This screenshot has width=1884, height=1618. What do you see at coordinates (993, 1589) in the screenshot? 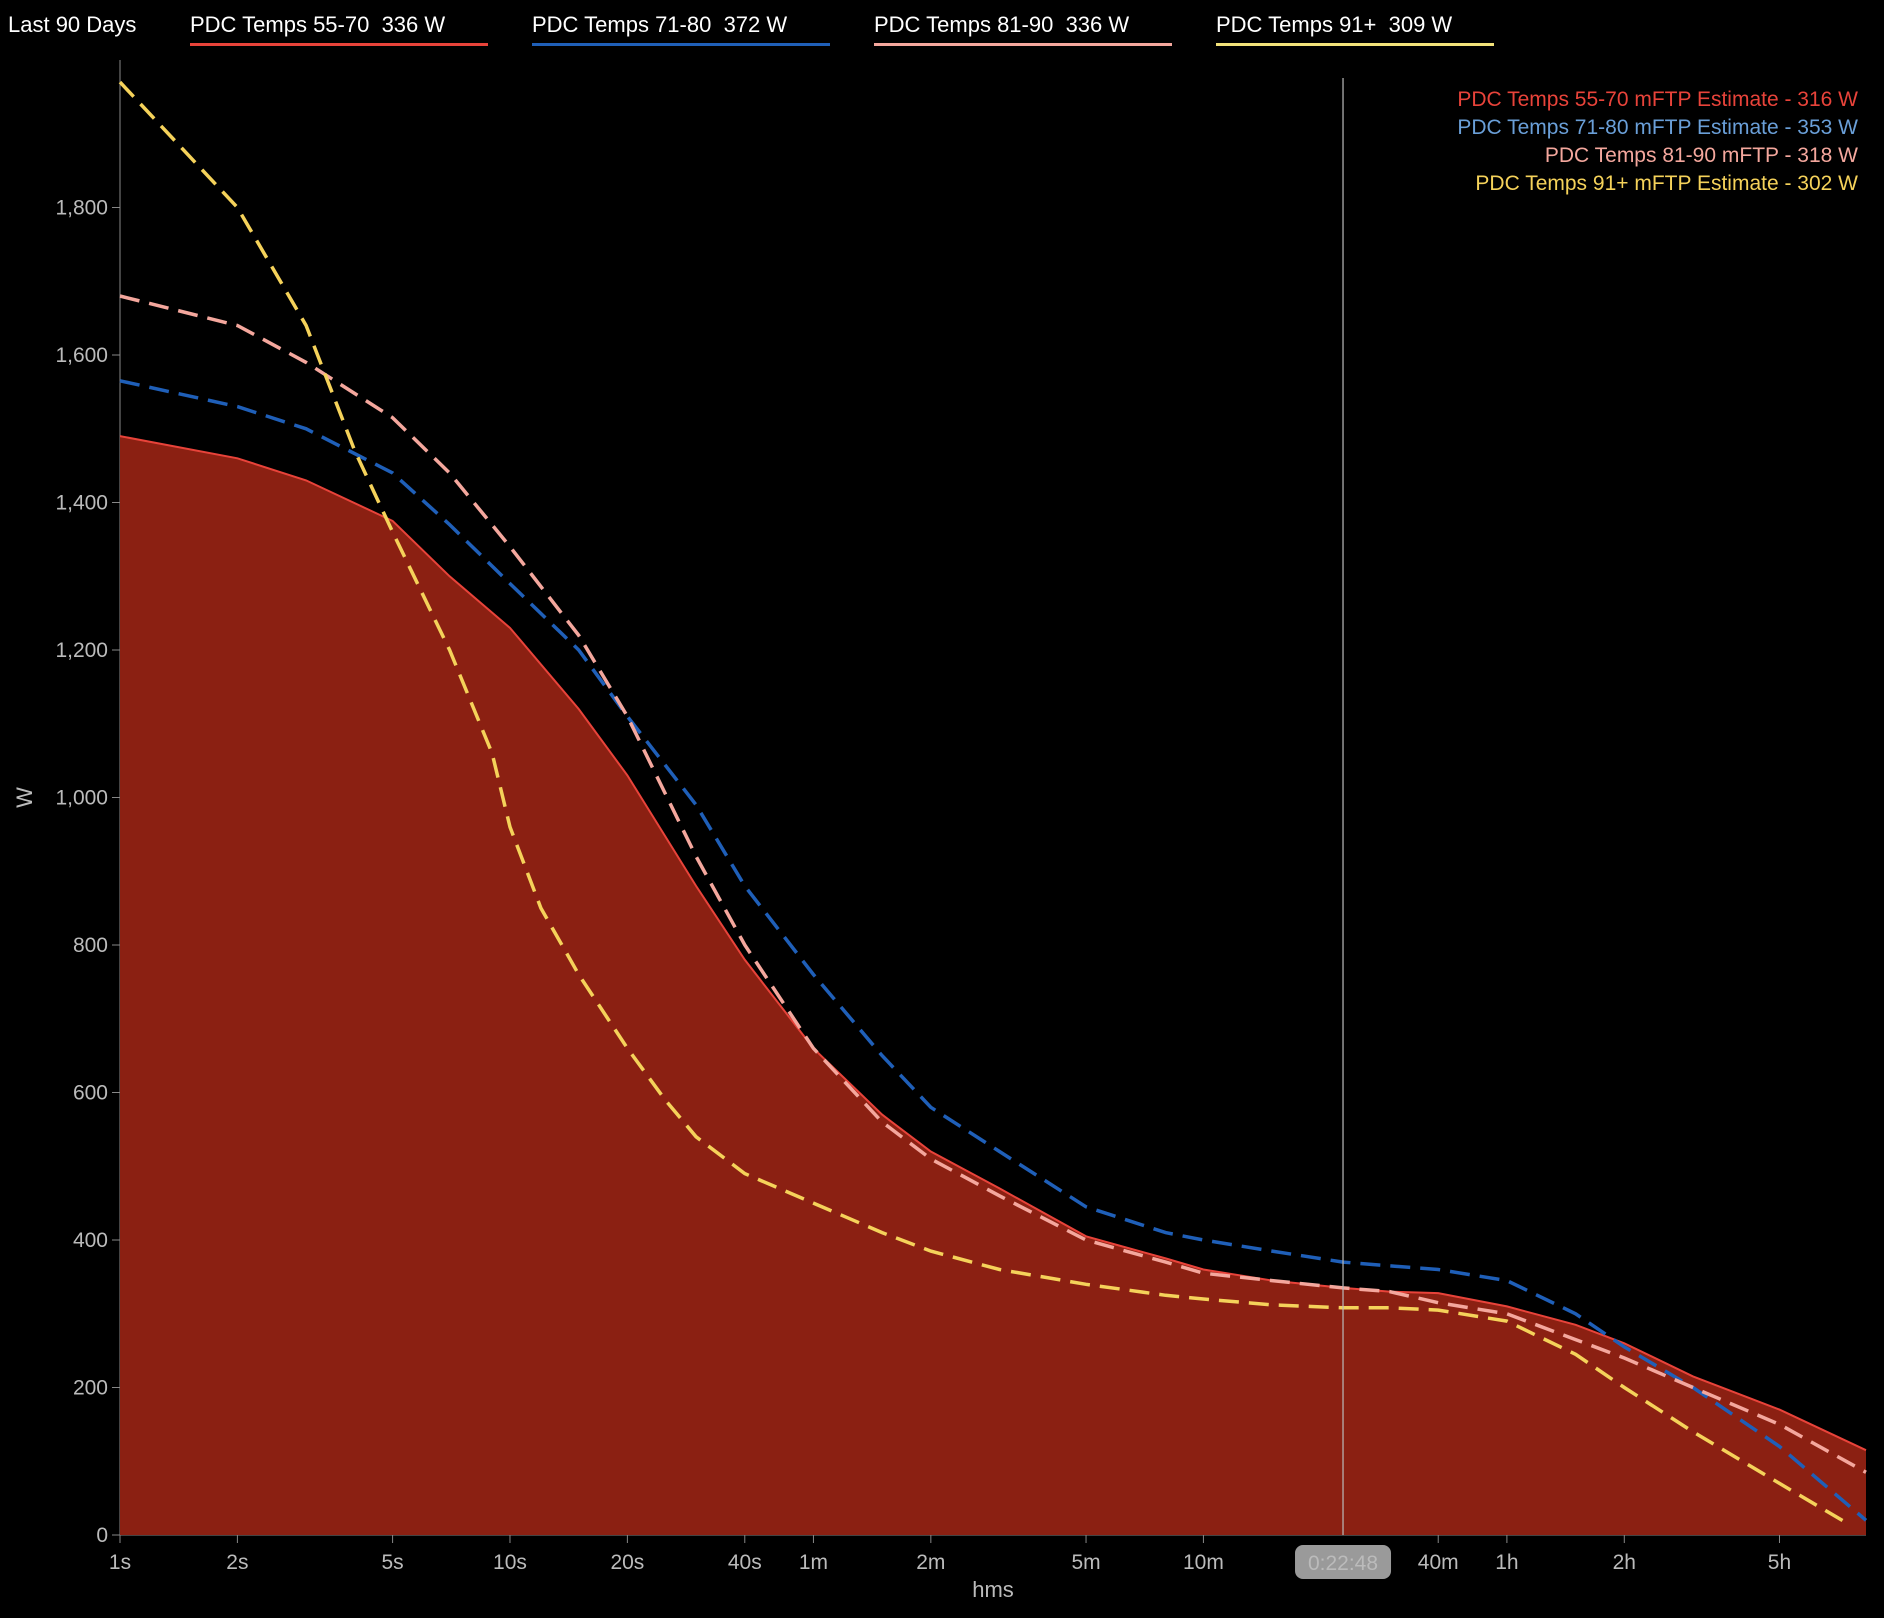
I see `x-axis-title: hms` at bounding box center [993, 1589].